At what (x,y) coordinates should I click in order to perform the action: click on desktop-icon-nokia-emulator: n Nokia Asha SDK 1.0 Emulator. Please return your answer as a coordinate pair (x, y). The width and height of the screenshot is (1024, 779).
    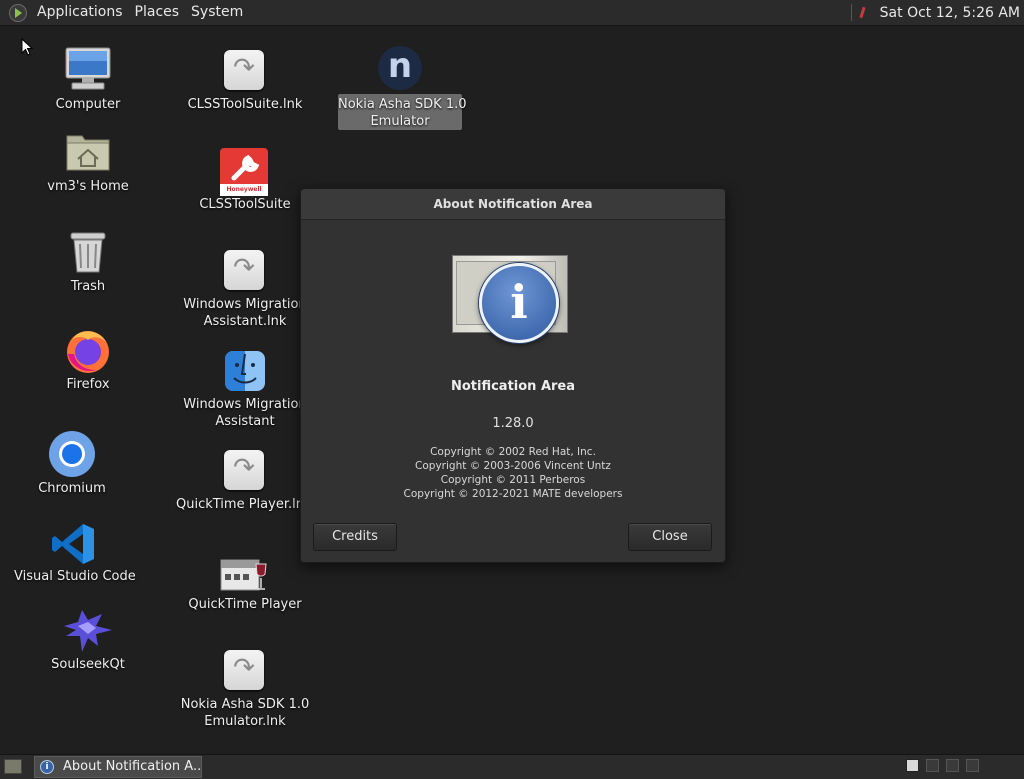
    Looking at the image, I should click on (402, 90).